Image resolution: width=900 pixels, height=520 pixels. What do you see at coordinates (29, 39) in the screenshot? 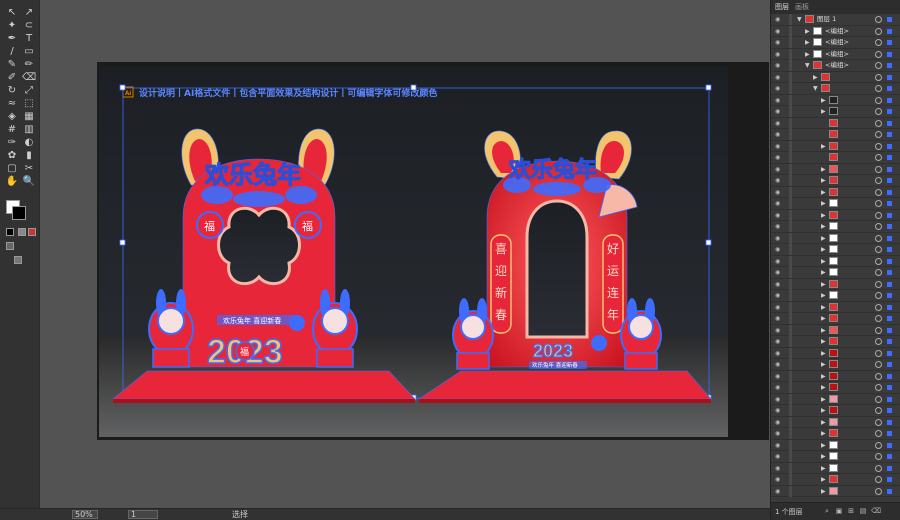
I see `type-tool-icon: T` at bounding box center [29, 39].